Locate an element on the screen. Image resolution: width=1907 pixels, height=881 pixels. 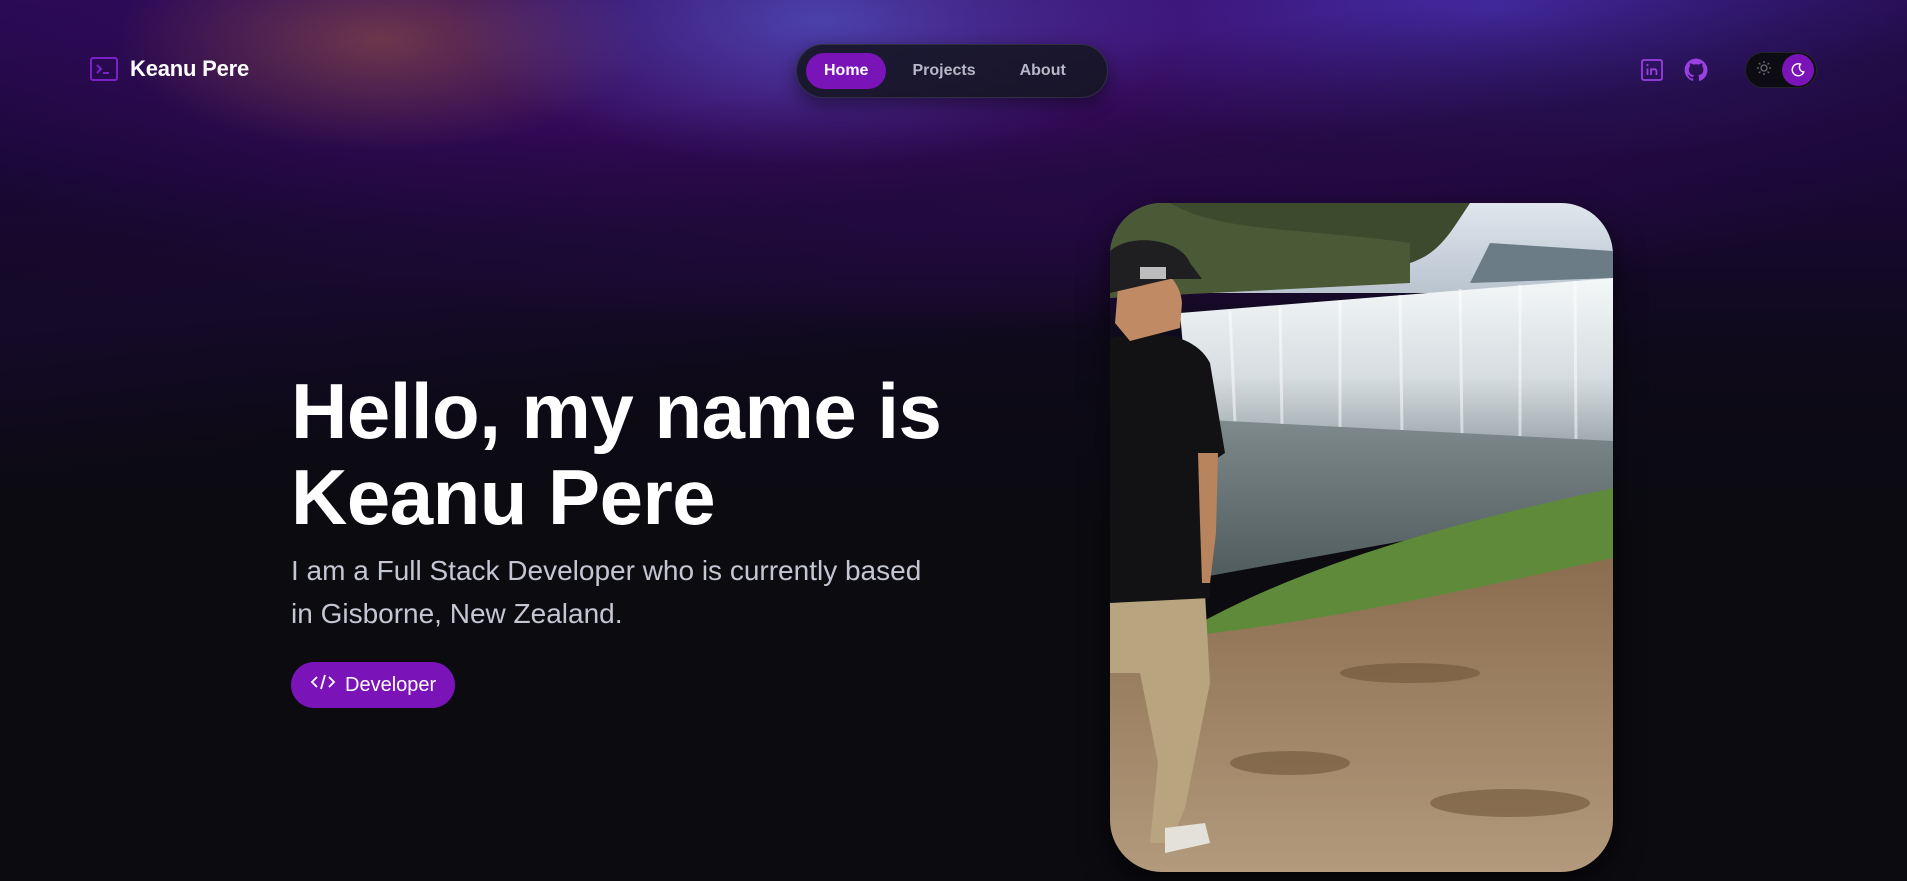
nav-tab-about: About is located at coordinates (1043, 71).